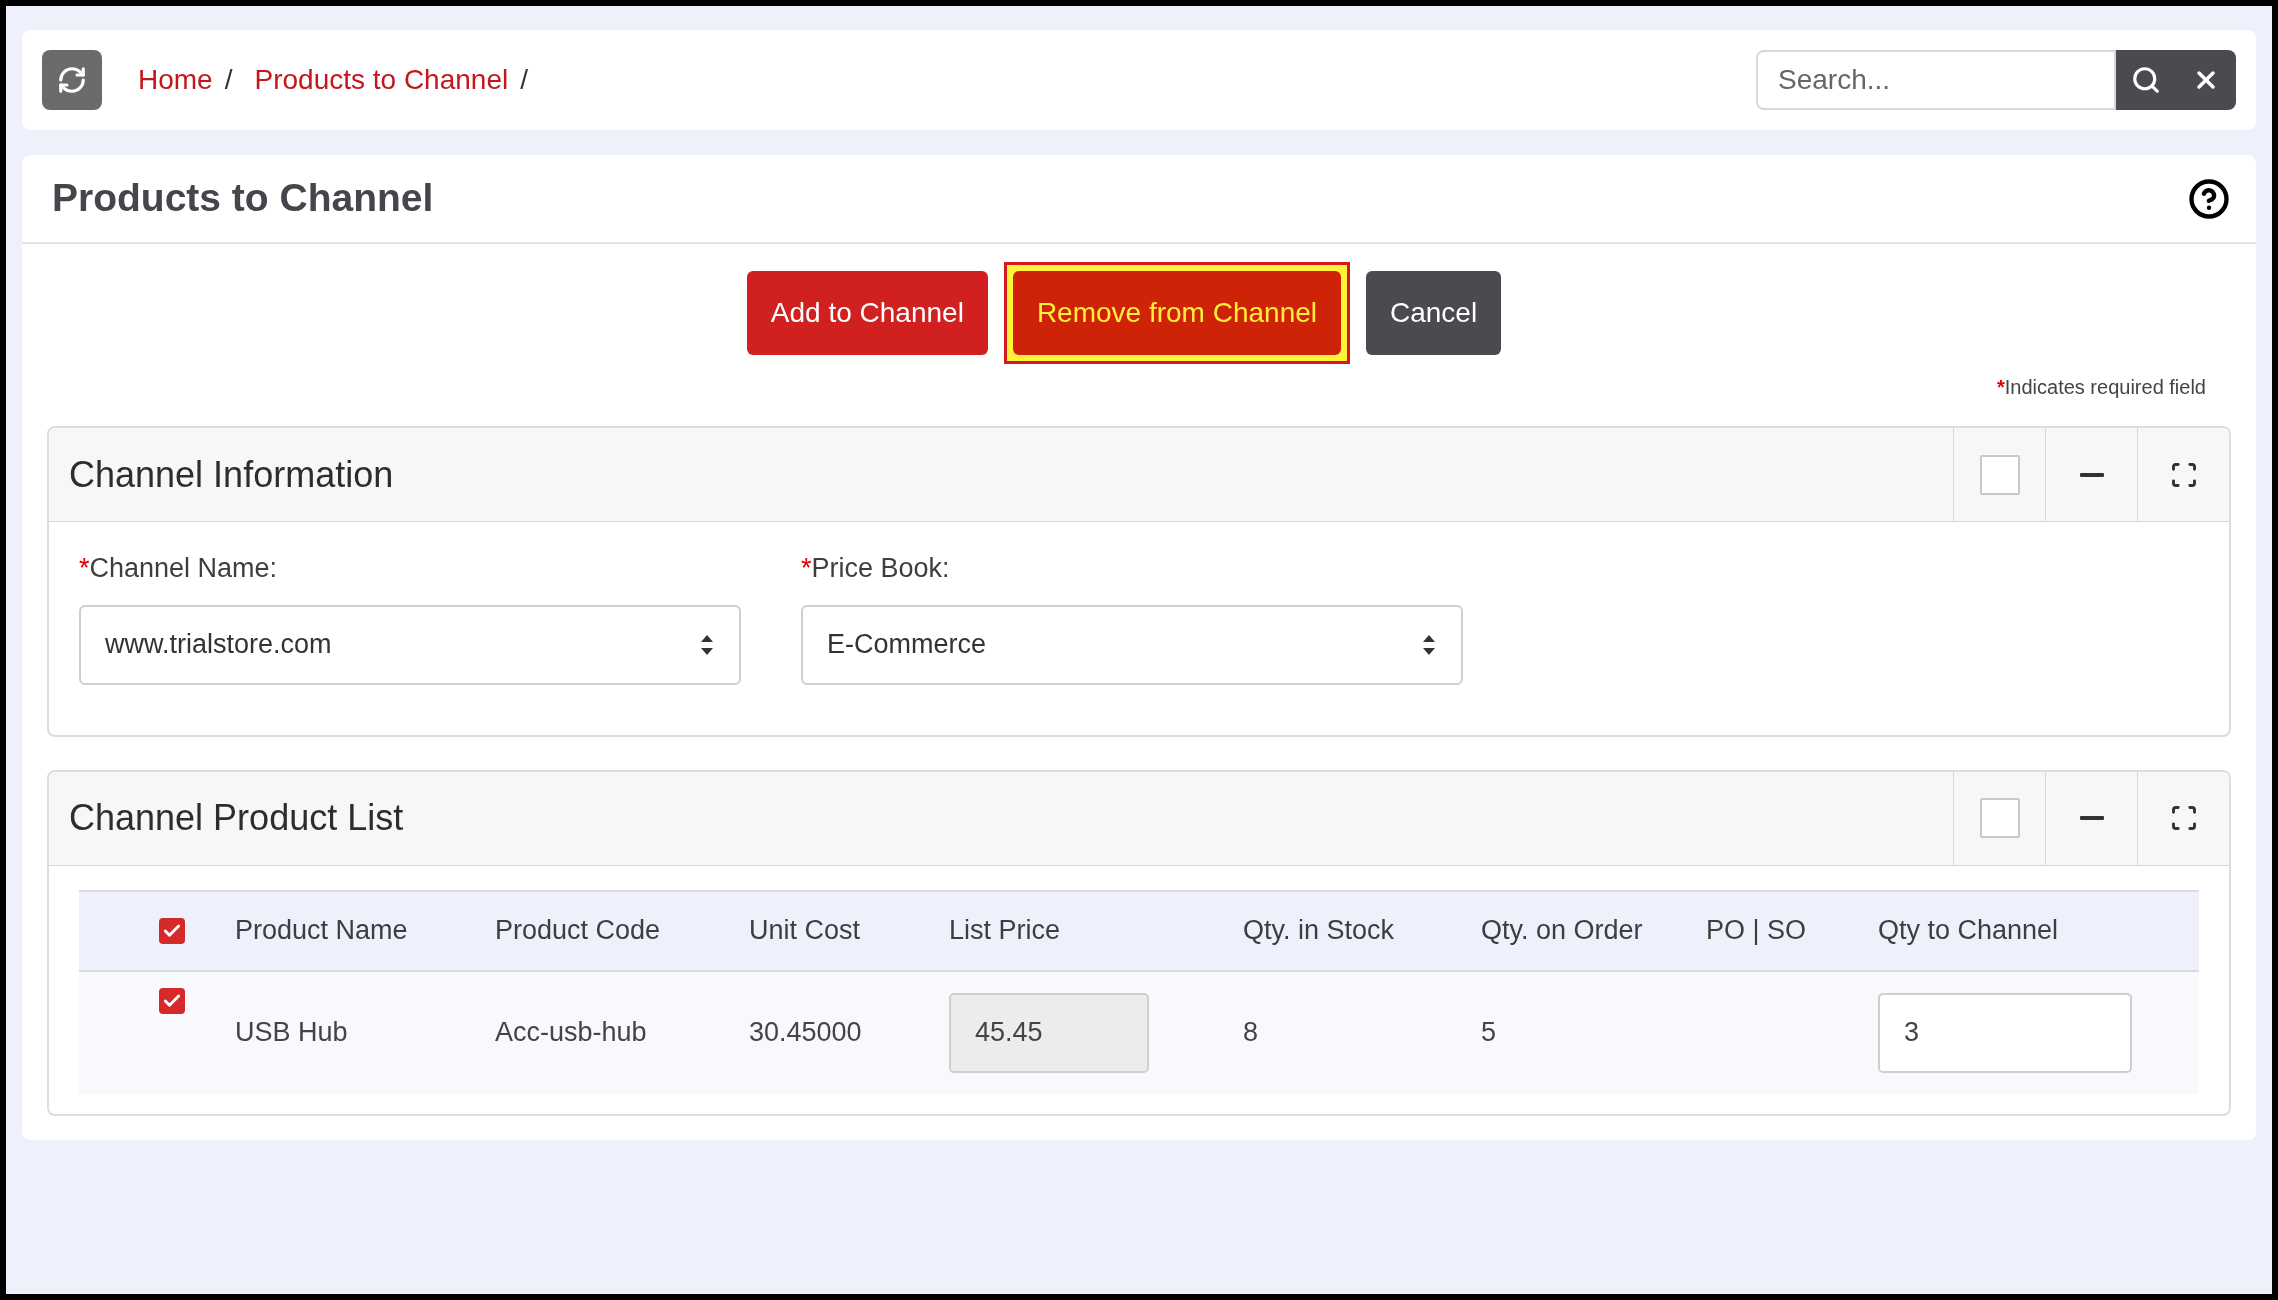  What do you see at coordinates (1756, 930) in the screenshot?
I see `column-header: PO | SO` at bounding box center [1756, 930].